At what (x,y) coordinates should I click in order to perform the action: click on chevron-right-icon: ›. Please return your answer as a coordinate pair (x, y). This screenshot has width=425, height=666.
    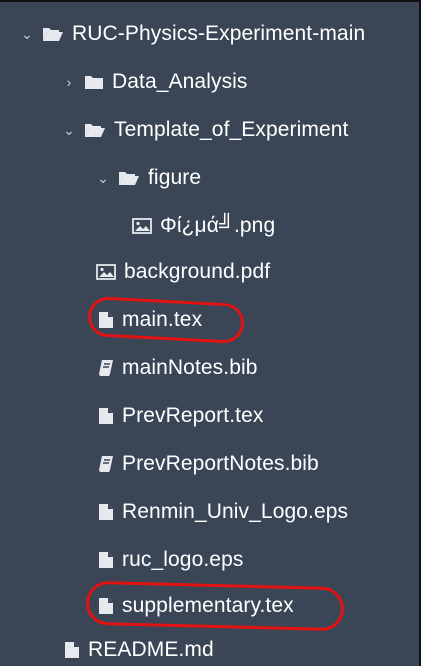
    Looking at the image, I should click on (69, 82).